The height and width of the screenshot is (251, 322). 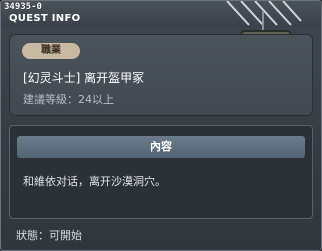 What do you see at coordinates (51, 51) in the screenshot?
I see `job-badge: 職業` at bounding box center [51, 51].